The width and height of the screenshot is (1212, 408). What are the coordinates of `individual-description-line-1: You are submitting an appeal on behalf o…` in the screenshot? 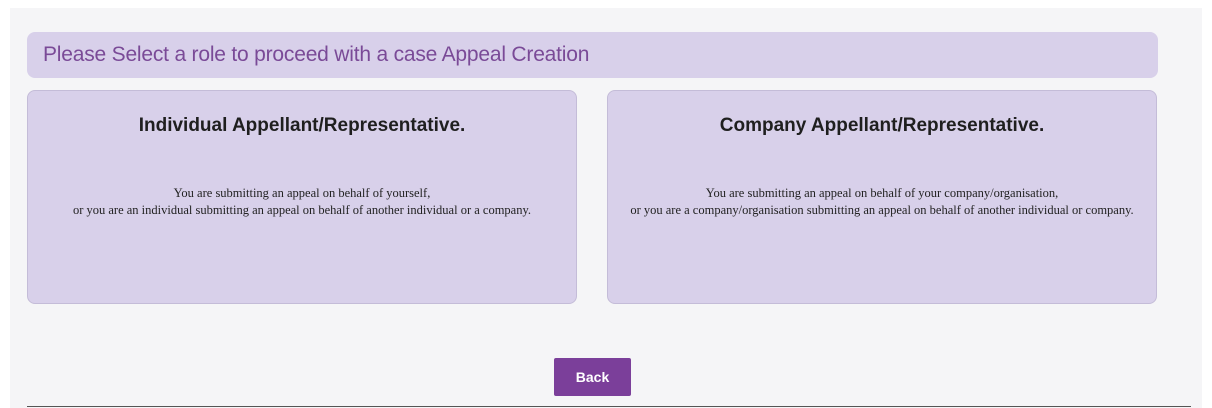 It's located at (302, 193).